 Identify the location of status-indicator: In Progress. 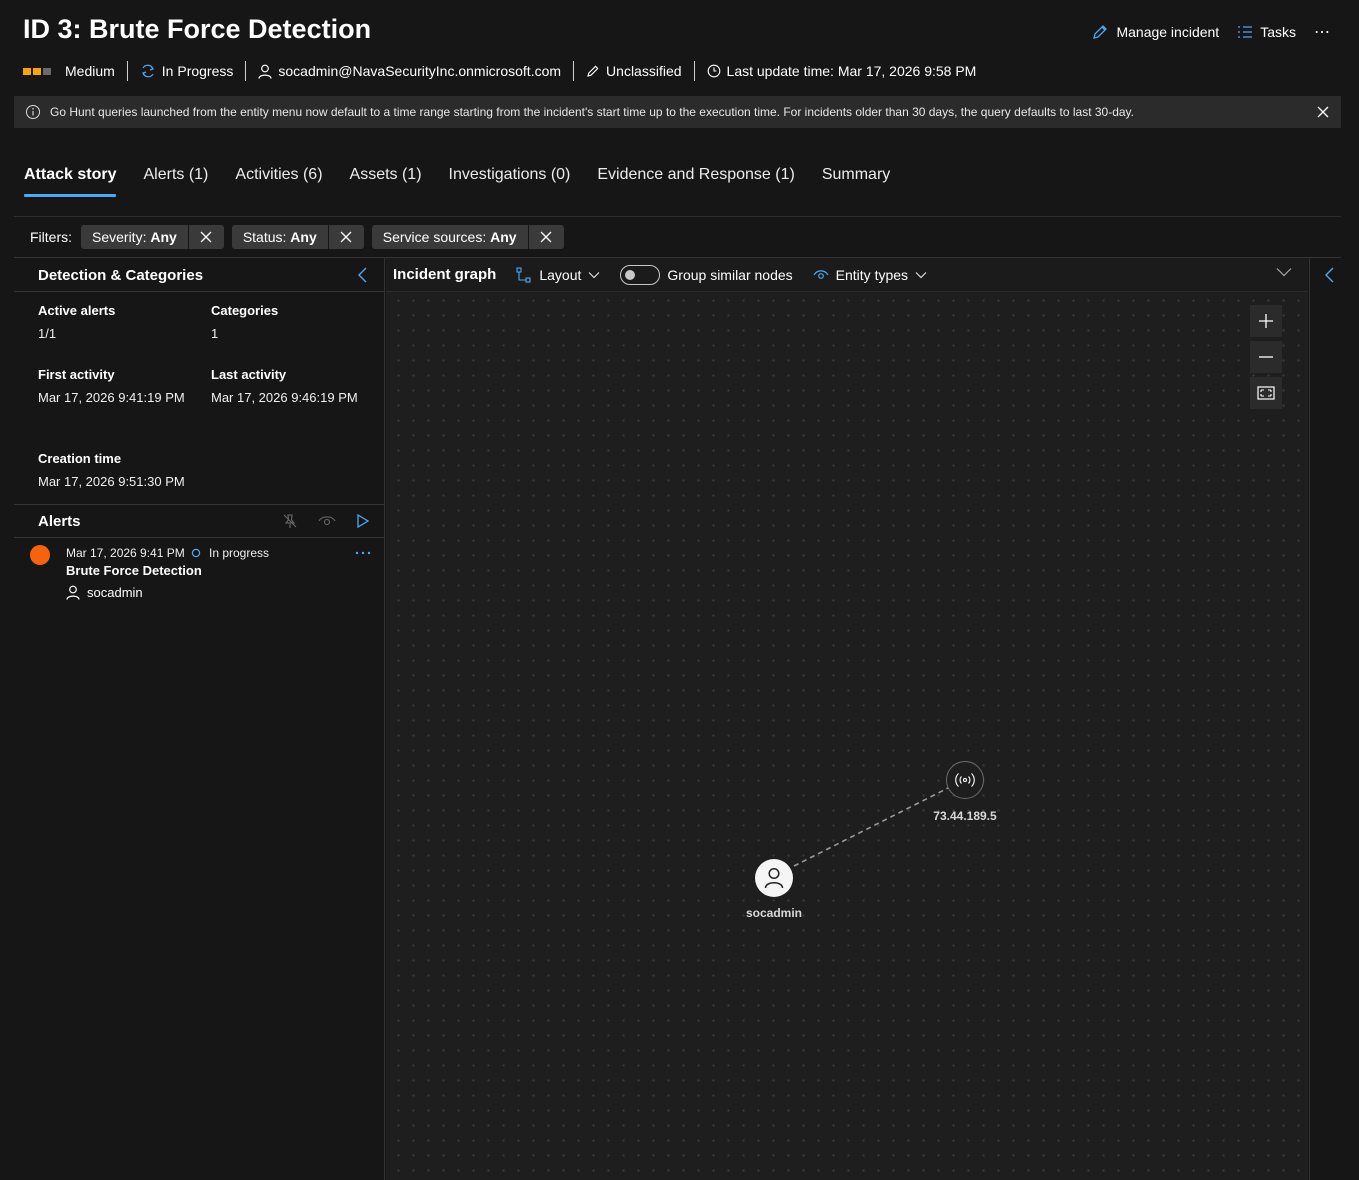
(187, 71).